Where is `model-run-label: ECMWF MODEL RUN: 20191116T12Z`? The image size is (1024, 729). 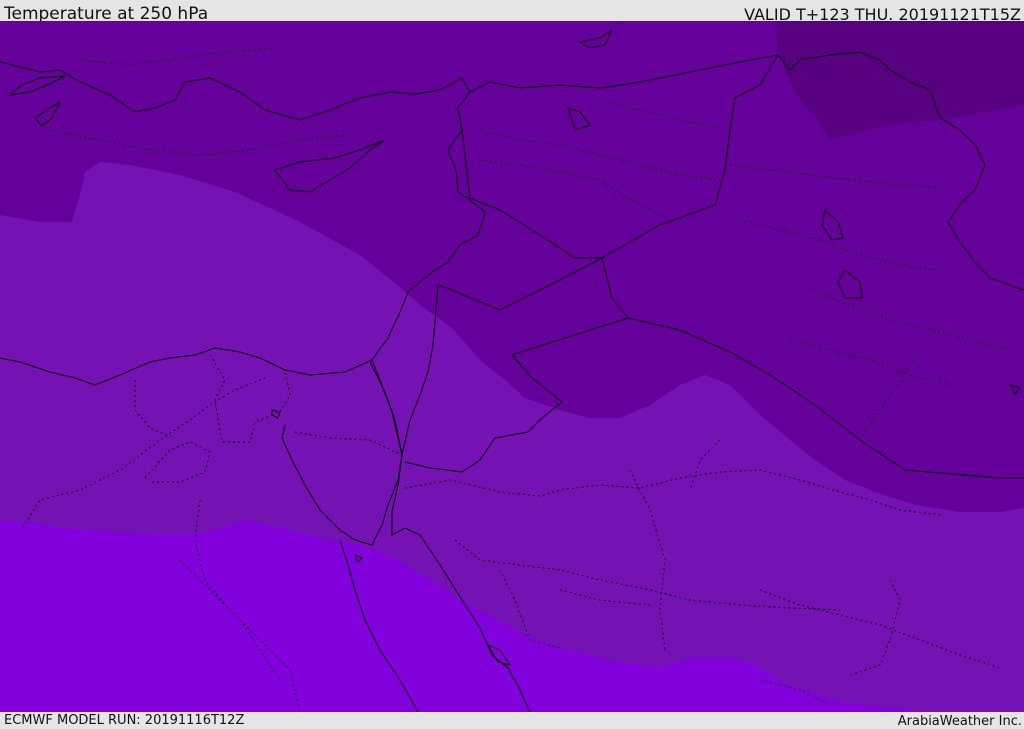 model-run-label: ECMWF MODEL RUN: 20191116T12Z is located at coordinates (124, 720).